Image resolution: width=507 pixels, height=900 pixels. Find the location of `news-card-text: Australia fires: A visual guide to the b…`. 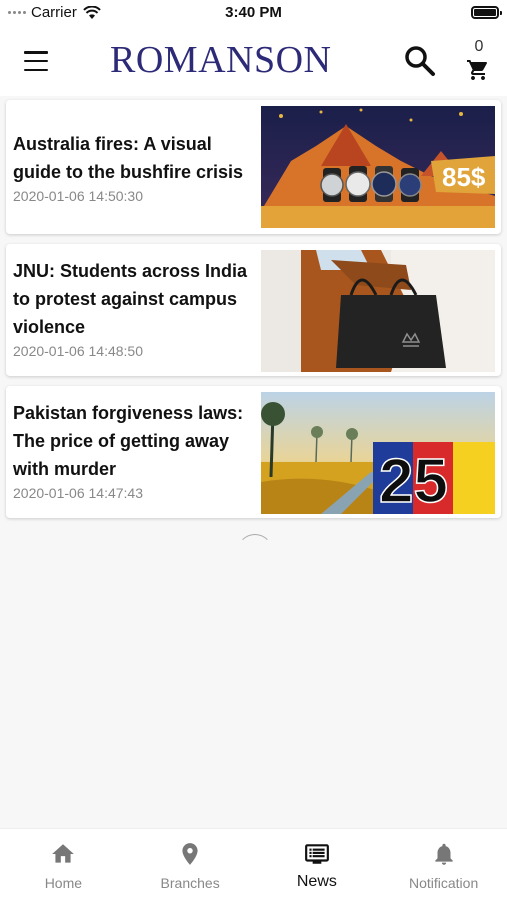

news-card-text: Australia fires: A visual guide to the b… is located at coordinates (135, 167).